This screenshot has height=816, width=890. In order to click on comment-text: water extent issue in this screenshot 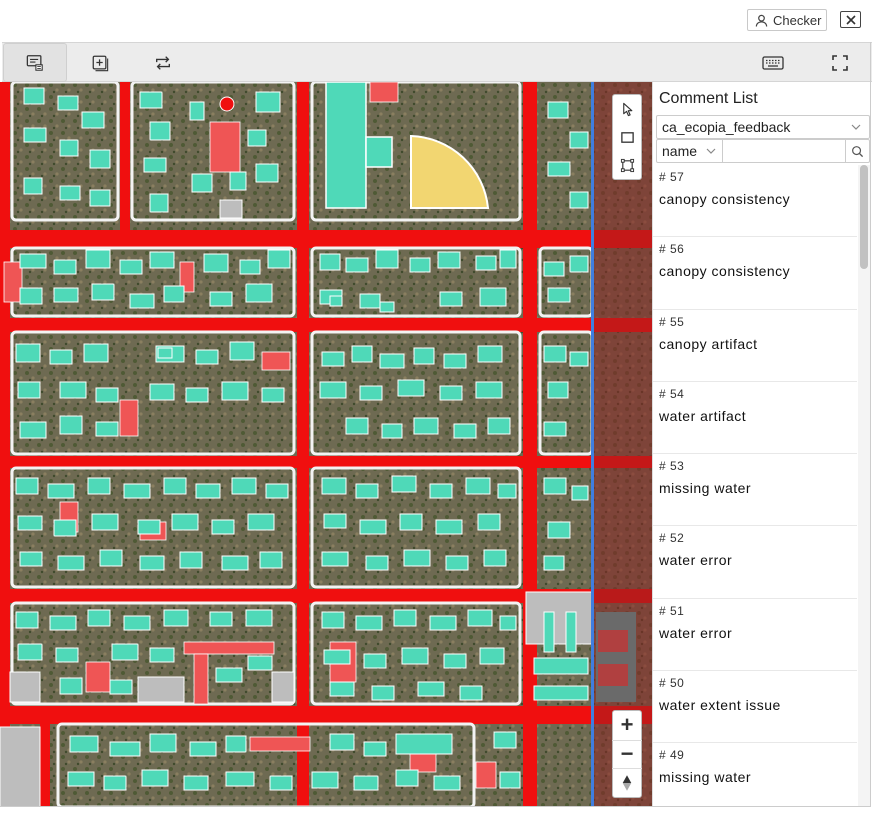, I will do `click(720, 705)`.